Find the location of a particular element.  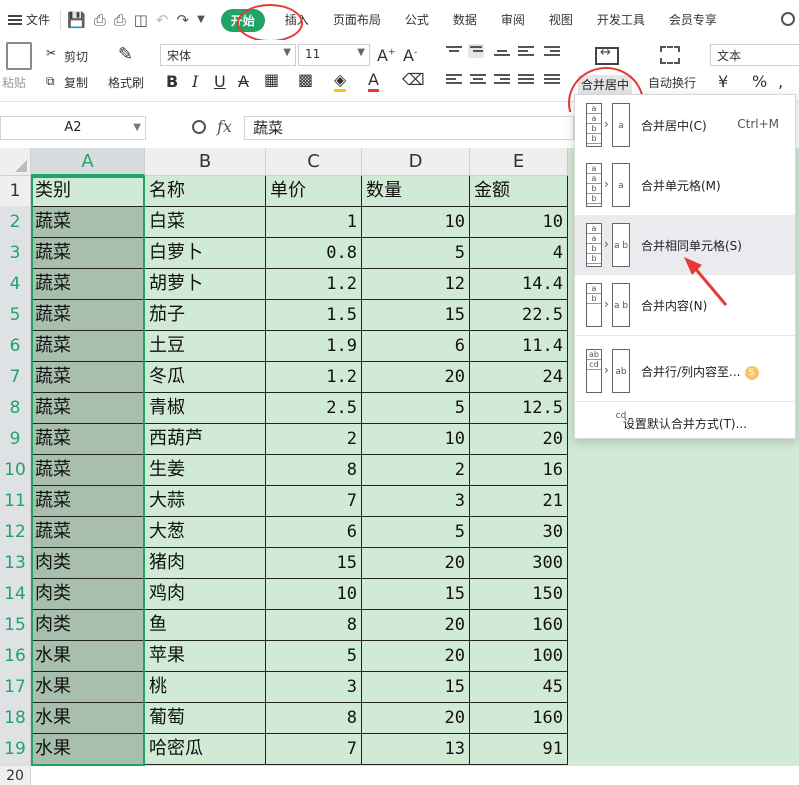

cell-a18: 水果 is located at coordinates (88, 718).